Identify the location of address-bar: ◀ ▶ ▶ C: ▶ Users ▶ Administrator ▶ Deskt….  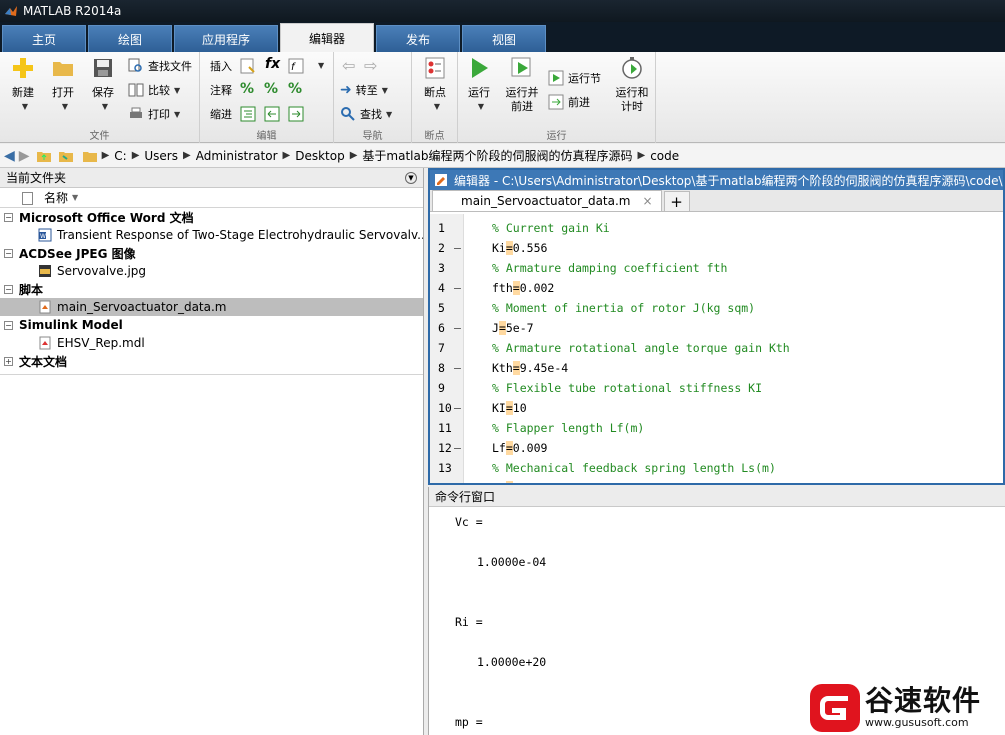
(502, 156).